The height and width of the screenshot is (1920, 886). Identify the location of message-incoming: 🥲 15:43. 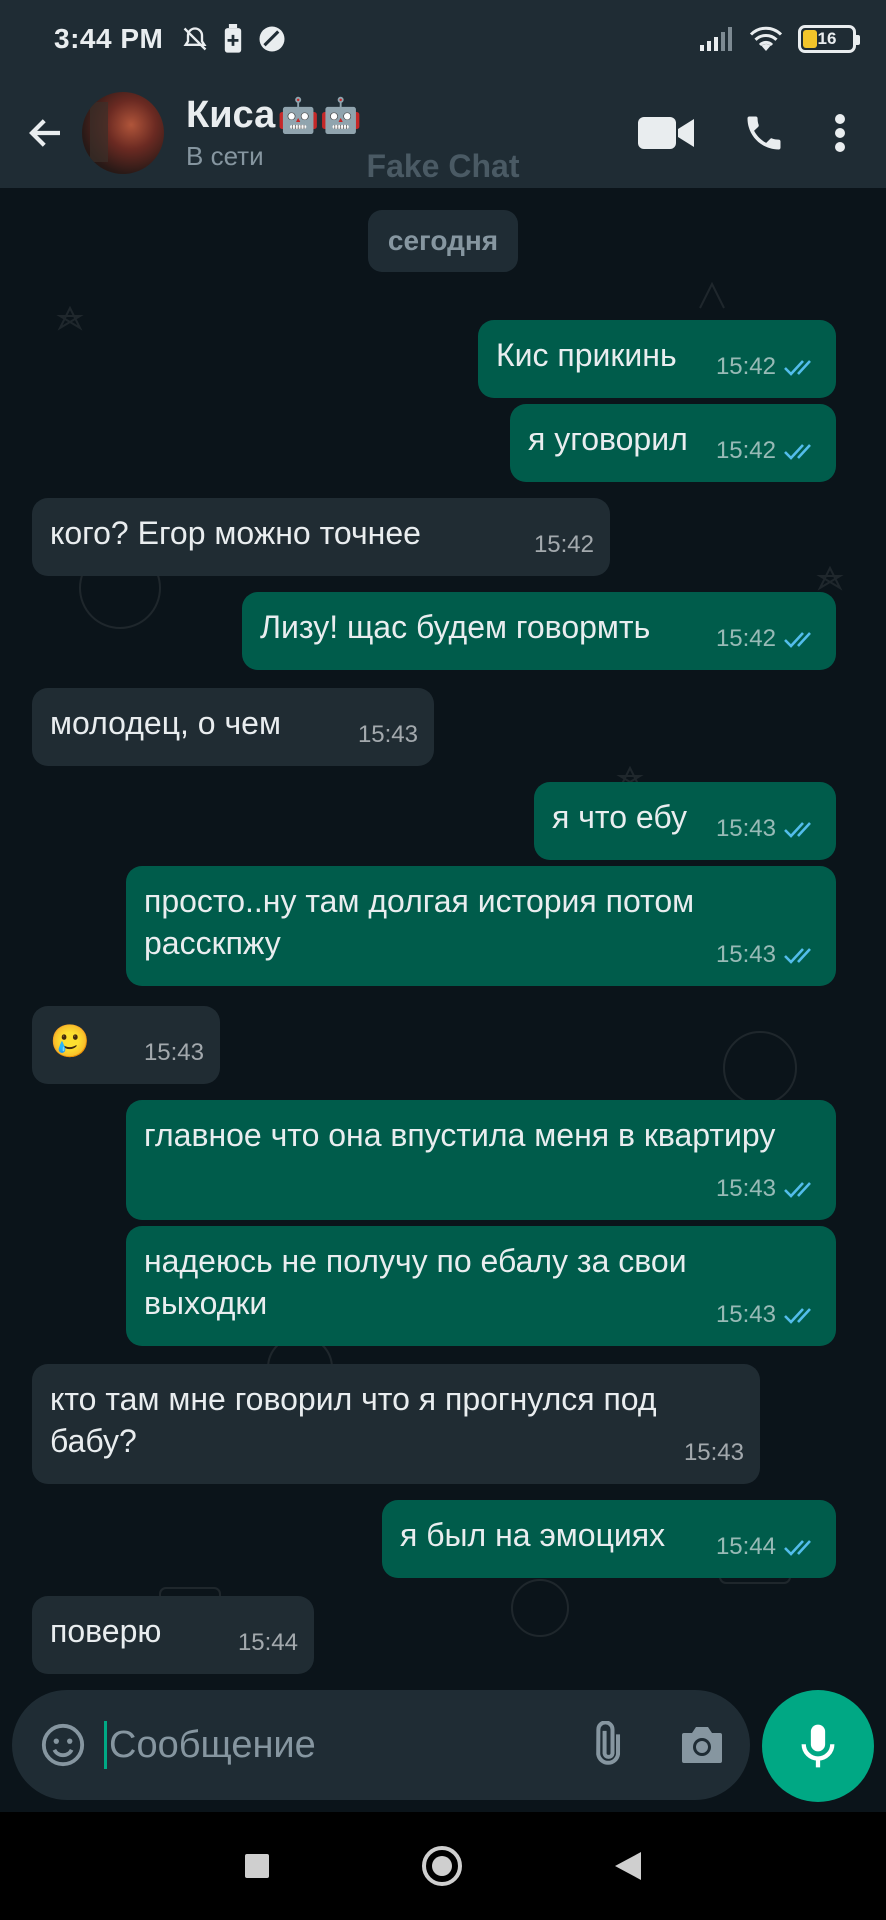
(126, 1045).